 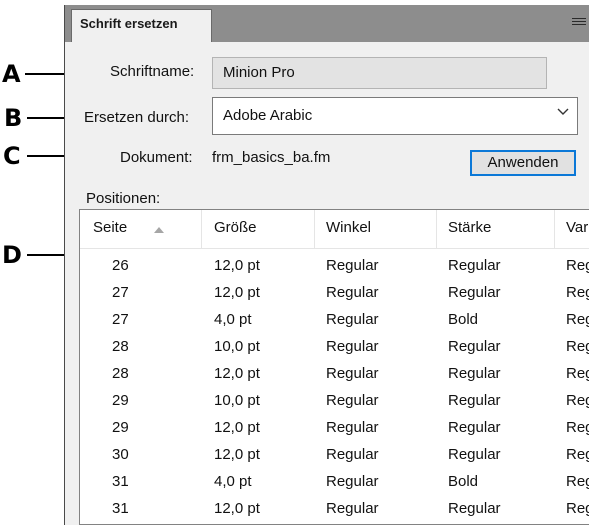 What do you see at coordinates (271, 157) in the screenshot?
I see `document-value: frm_basics_ba.fm` at bounding box center [271, 157].